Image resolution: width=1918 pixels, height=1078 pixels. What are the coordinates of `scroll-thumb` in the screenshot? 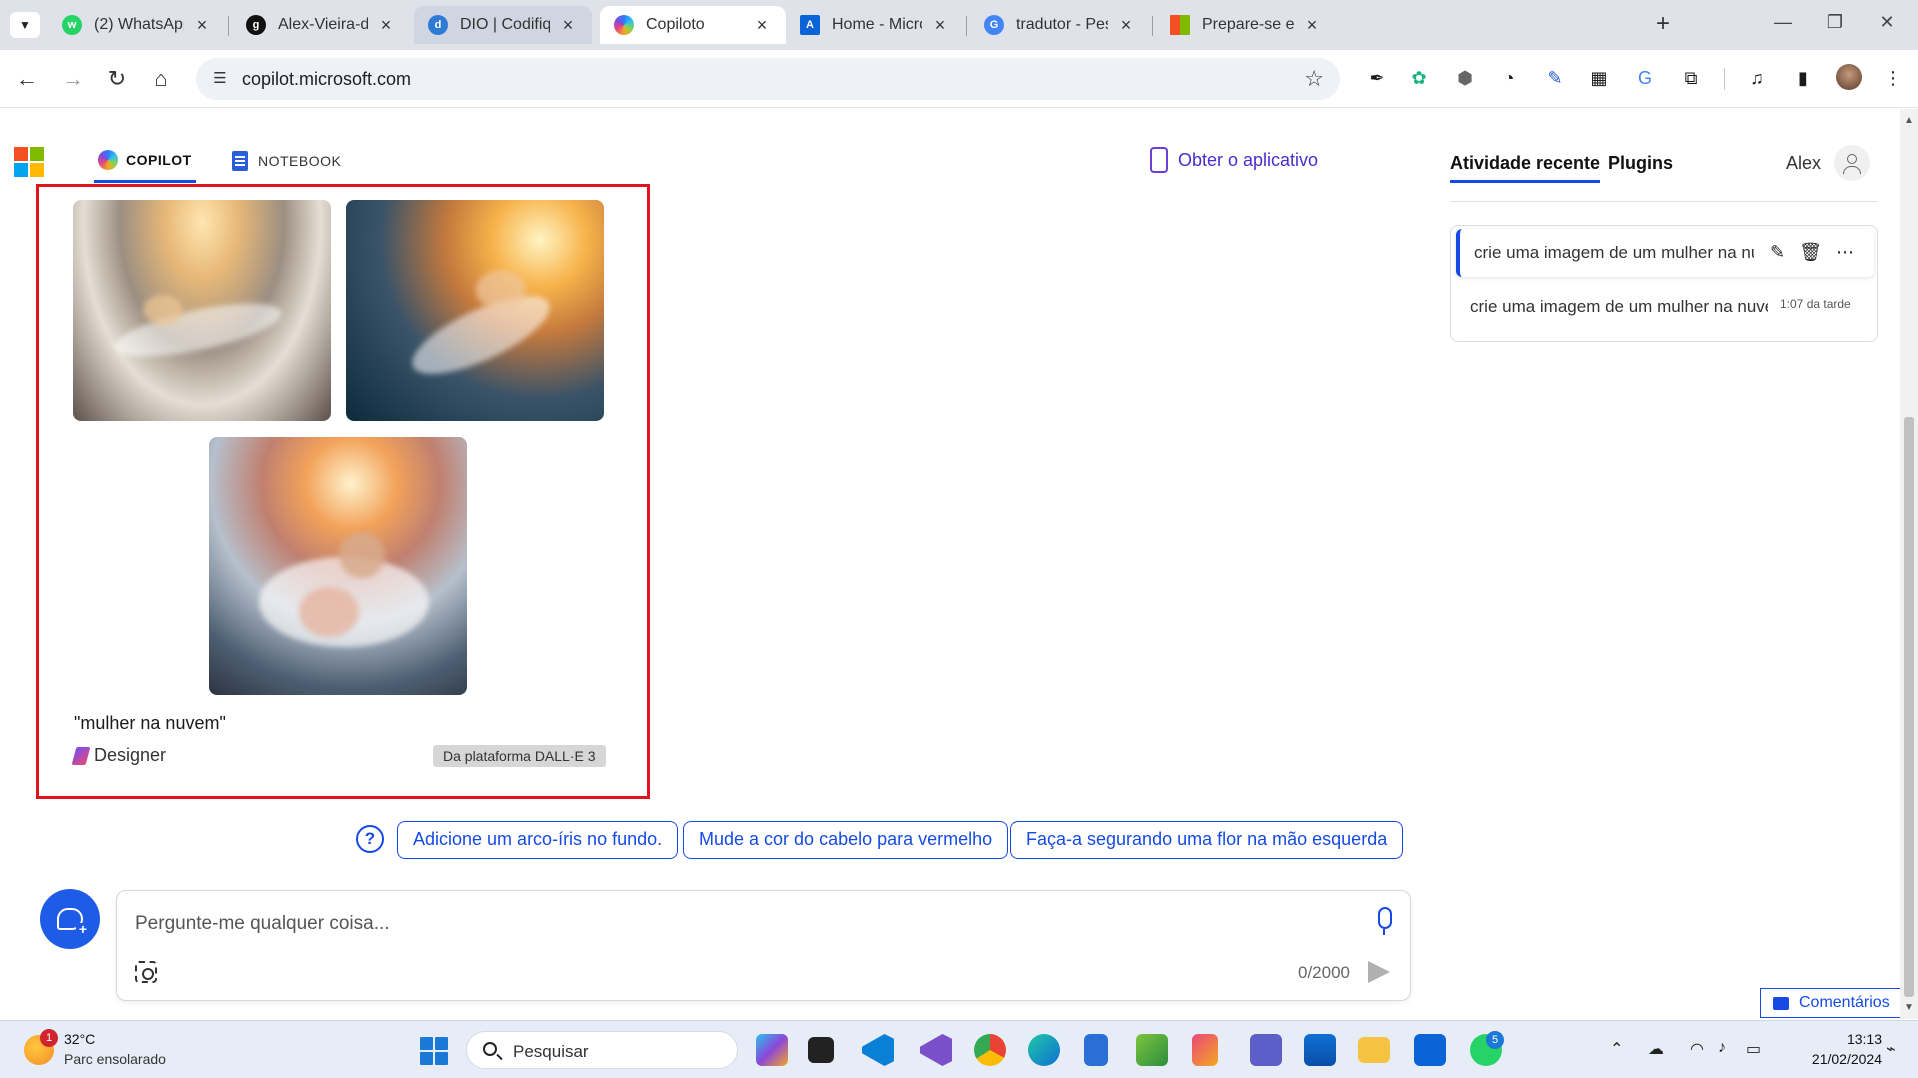 It's located at (1909, 707).